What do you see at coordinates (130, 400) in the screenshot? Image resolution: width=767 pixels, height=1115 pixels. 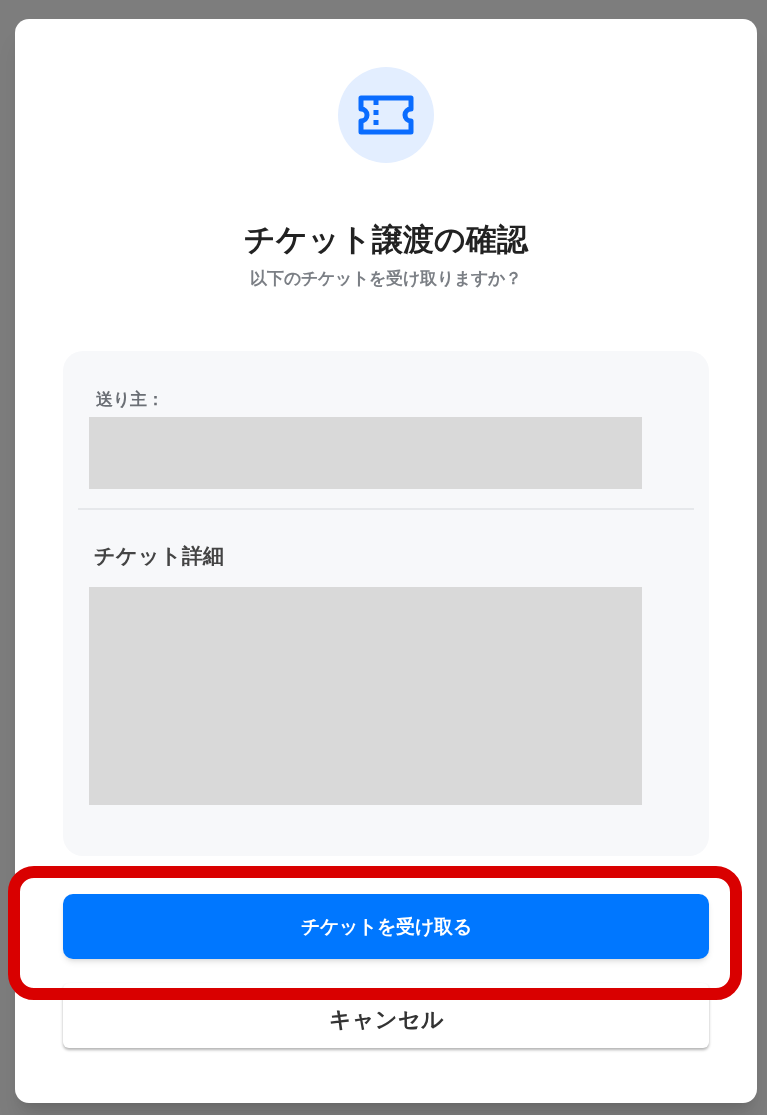 I see `sender-label: 送り主：` at bounding box center [130, 400].